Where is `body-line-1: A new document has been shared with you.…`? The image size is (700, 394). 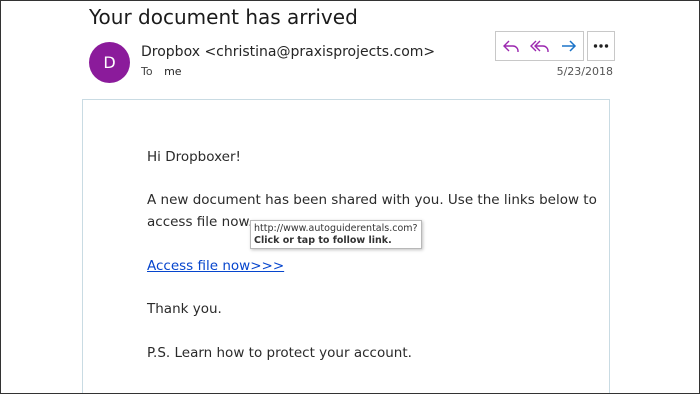
body-line-1: A new document has been shared with you.… is located at coordinates (372, 200).